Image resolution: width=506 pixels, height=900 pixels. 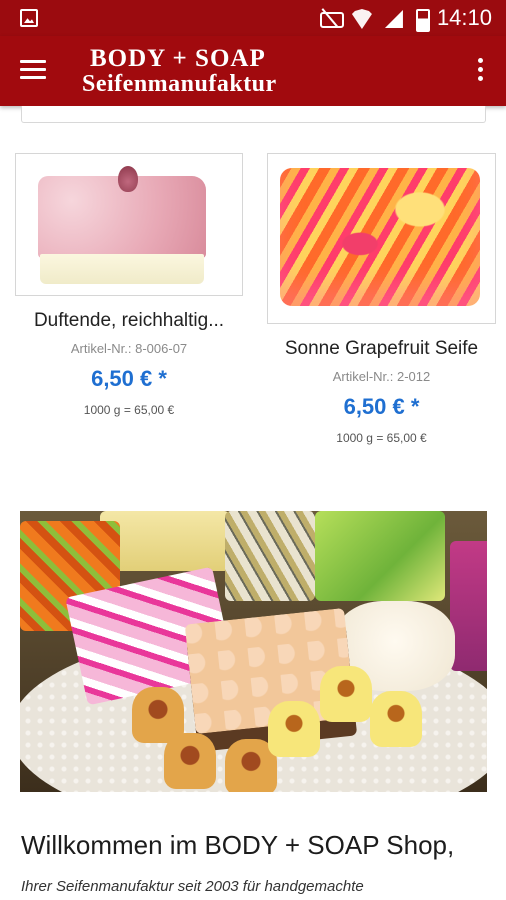 What do you see at coordinates (178, 58) in the screenshot?
I see `logo-line-1: BODY + SOAP` at bounding box center [178, 58].